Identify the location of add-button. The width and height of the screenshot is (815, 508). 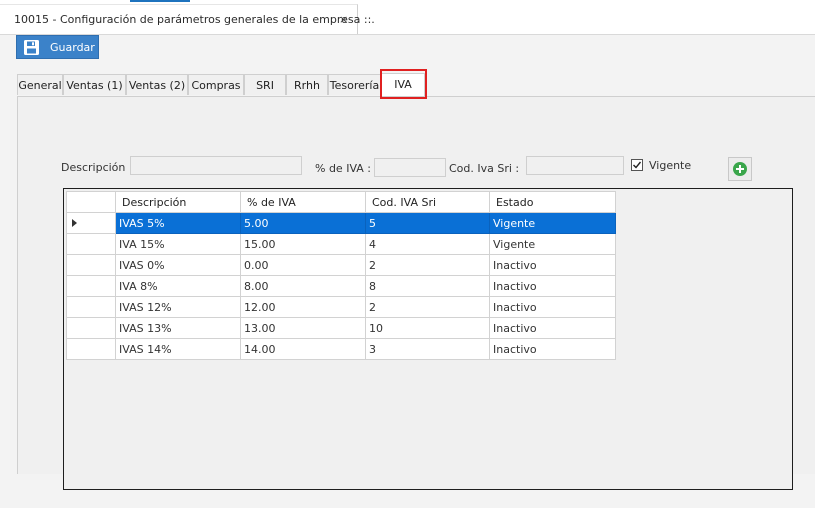
(740, 169).